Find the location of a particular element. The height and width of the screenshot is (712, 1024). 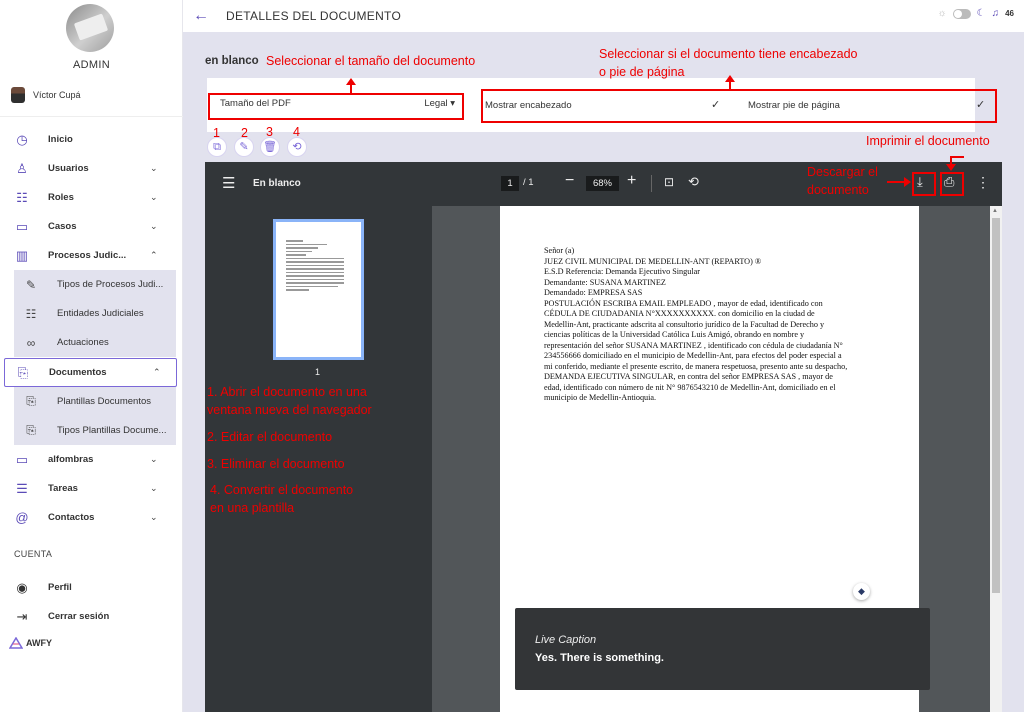

admin-avatar is located at coordinates (90, 28).